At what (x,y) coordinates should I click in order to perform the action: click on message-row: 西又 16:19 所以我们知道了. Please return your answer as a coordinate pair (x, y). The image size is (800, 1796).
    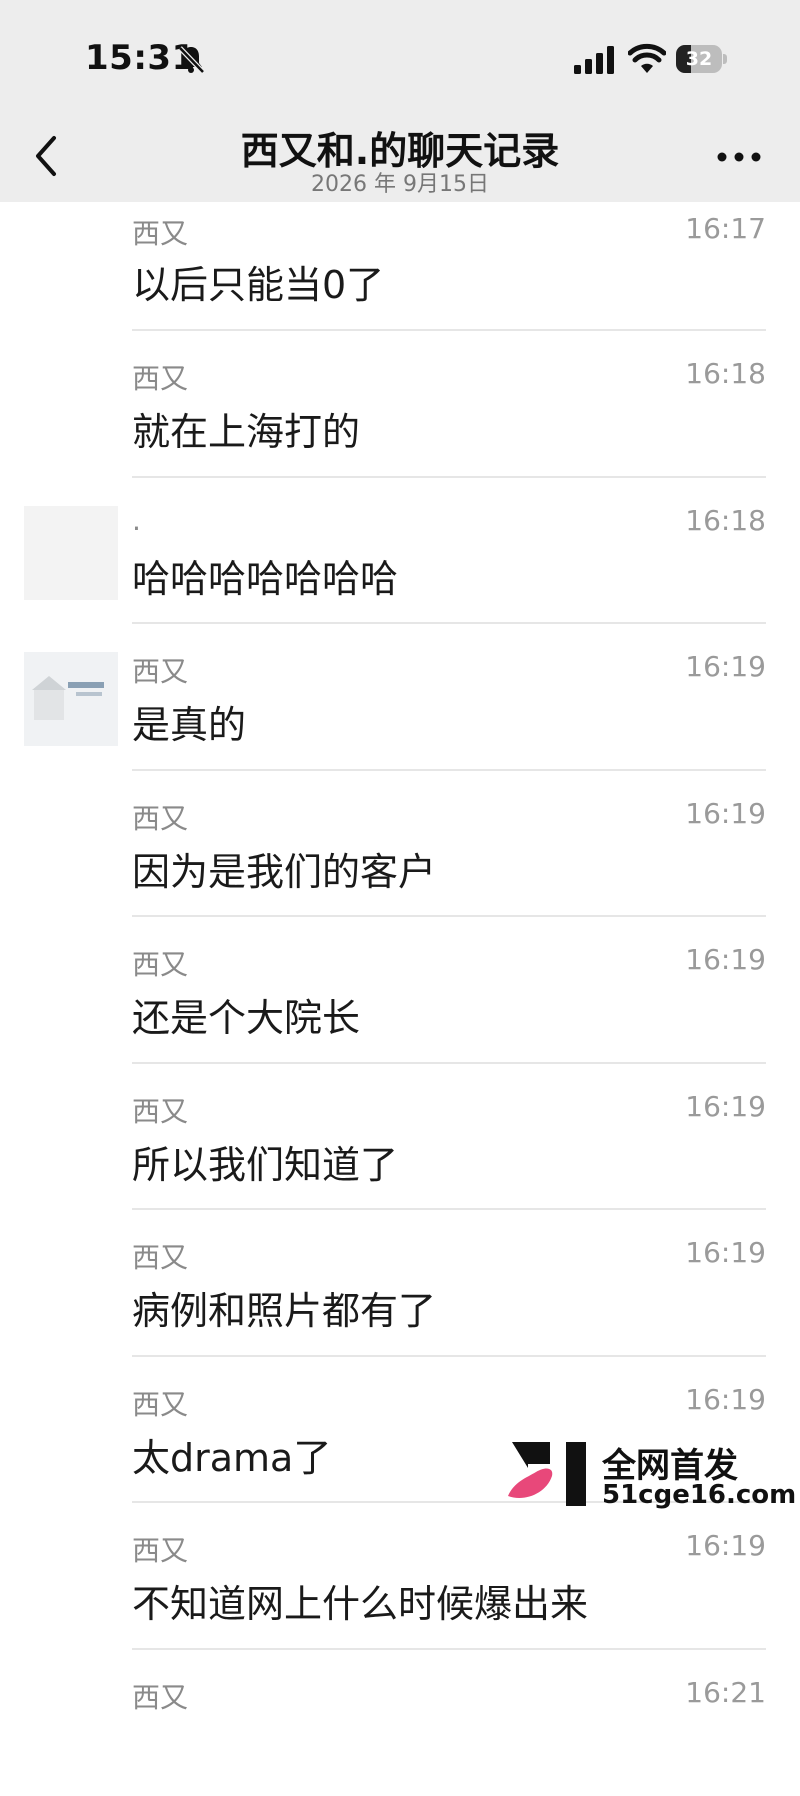
    Looking at the image, I should click on (400, 1137).